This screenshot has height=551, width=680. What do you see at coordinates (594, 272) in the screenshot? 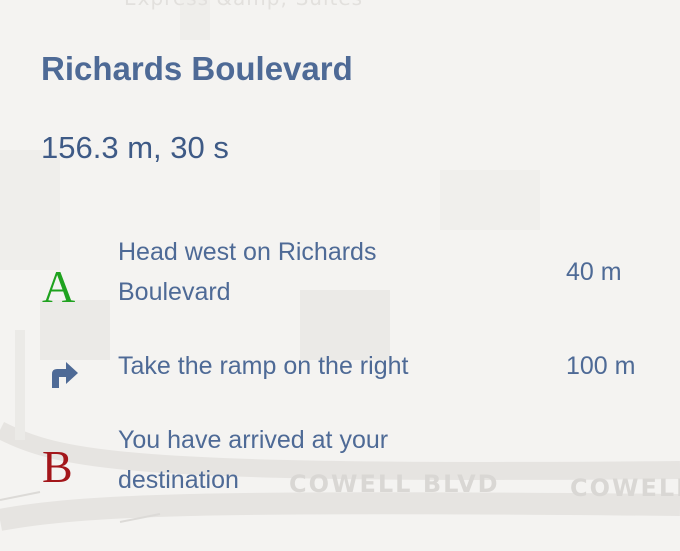
I see `instruction-distance: 40 m` at bounding box center [594, 272].